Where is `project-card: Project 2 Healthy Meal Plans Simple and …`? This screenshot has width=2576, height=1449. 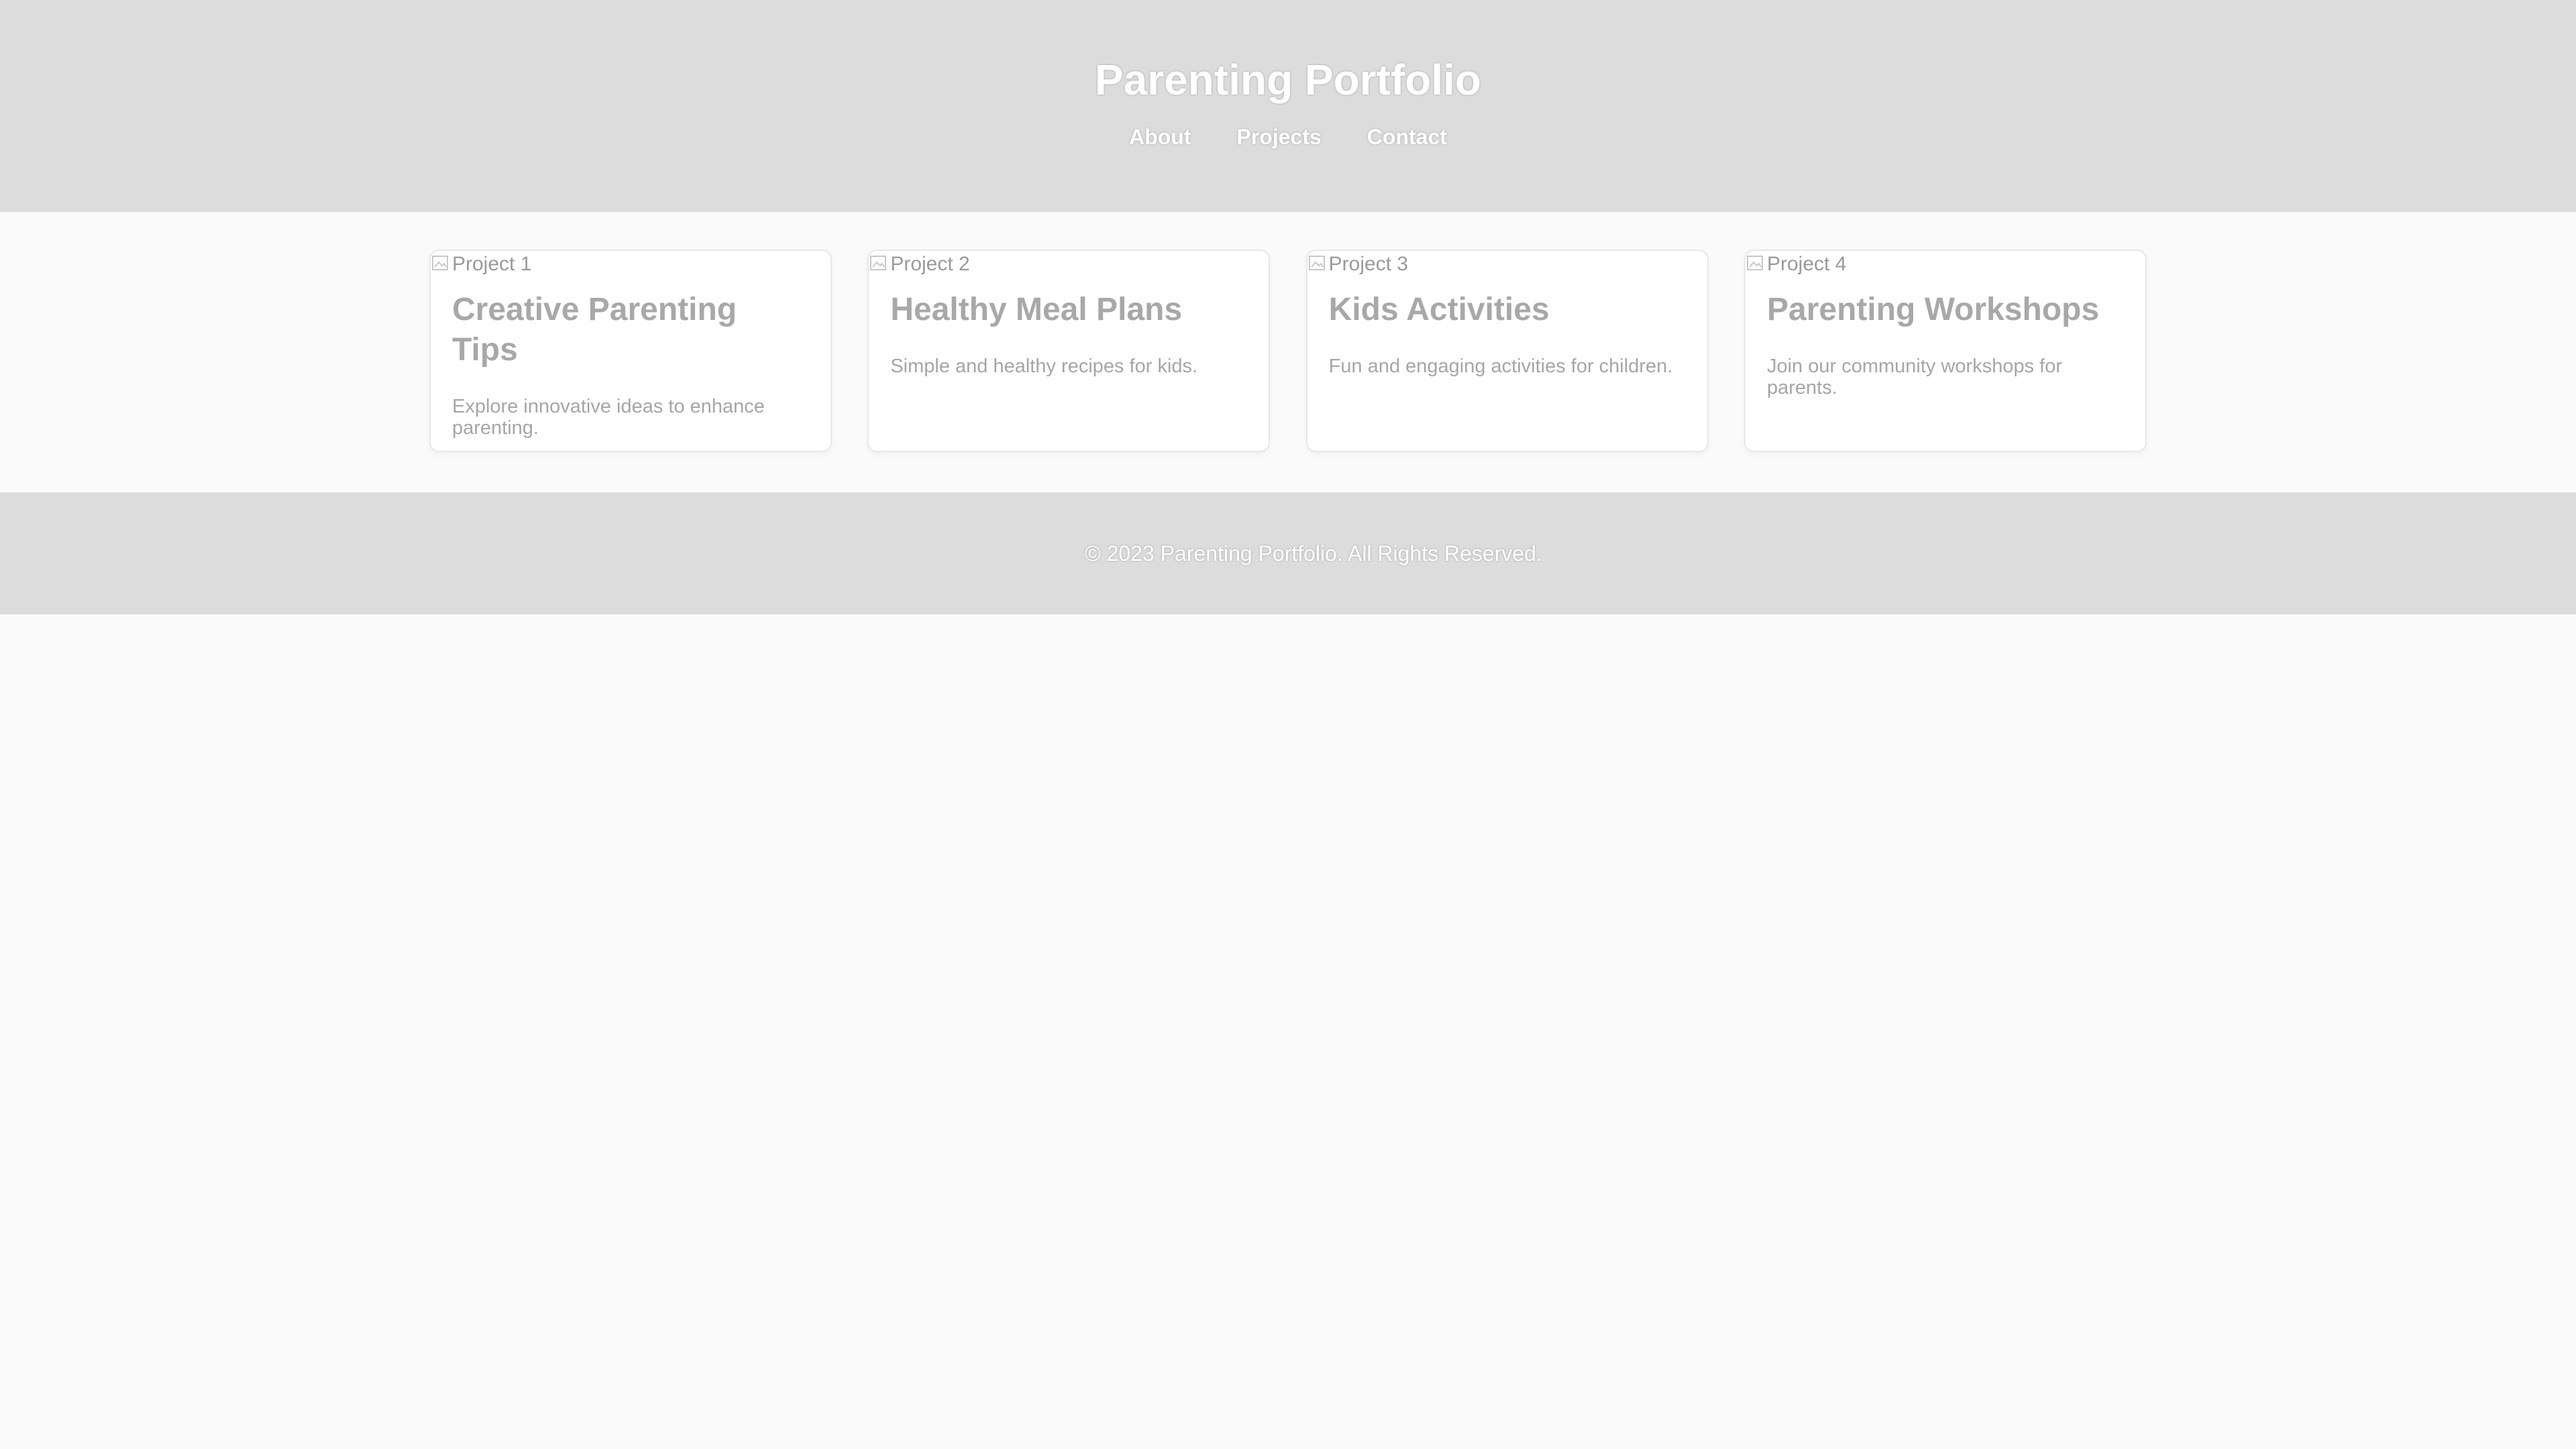
project-card: Project 2 Healthy Meal Plans Simple and … is located at coordinates (1069, 351).